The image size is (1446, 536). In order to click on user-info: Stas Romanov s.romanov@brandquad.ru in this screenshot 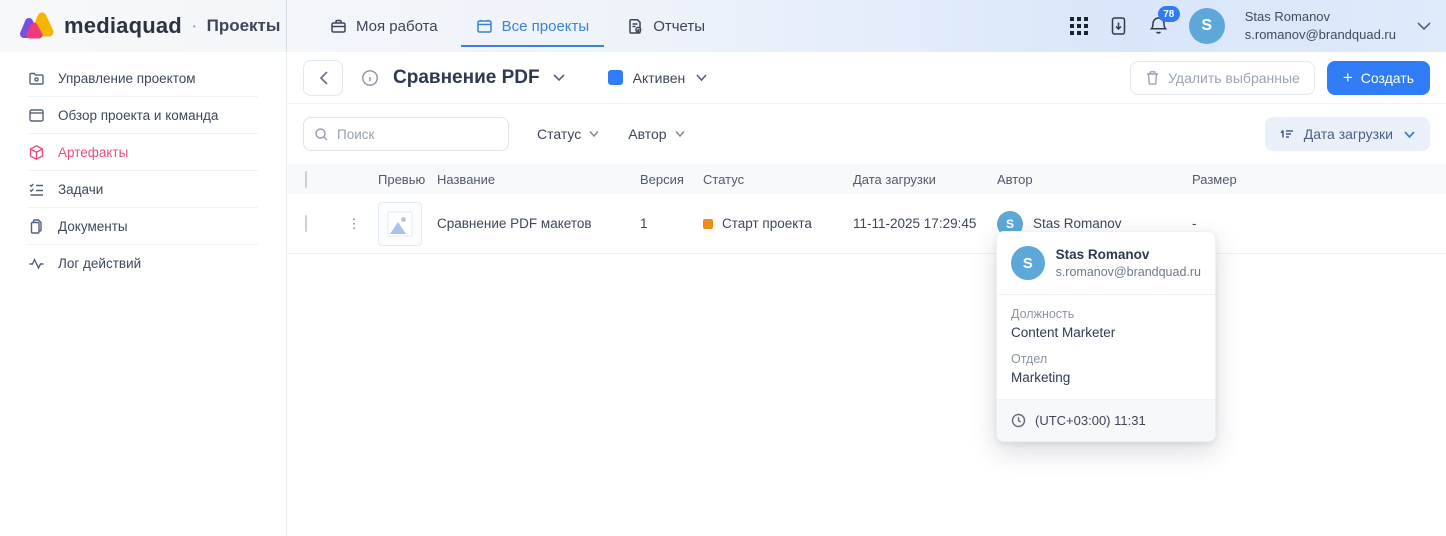, I will do `click(1320, 26)`.